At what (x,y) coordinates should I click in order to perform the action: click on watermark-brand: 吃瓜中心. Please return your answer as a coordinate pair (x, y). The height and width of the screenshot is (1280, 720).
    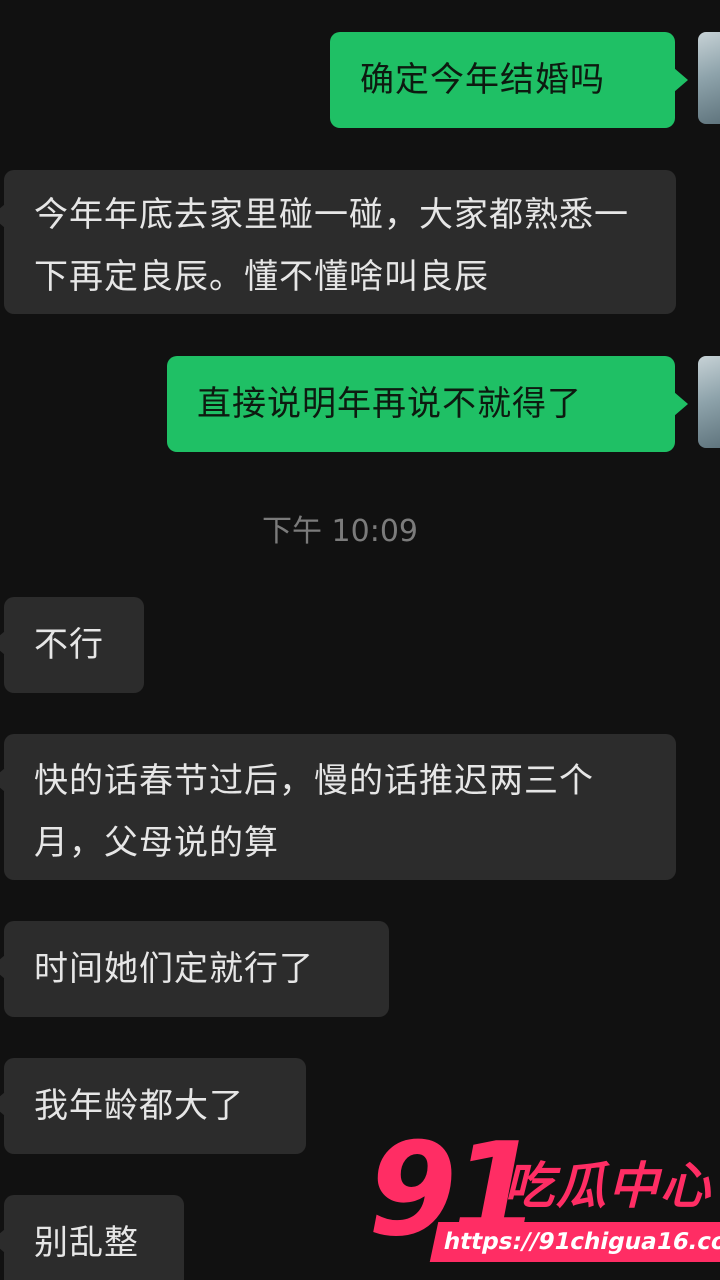
    Looking at the image, I should click on (608, 1186).